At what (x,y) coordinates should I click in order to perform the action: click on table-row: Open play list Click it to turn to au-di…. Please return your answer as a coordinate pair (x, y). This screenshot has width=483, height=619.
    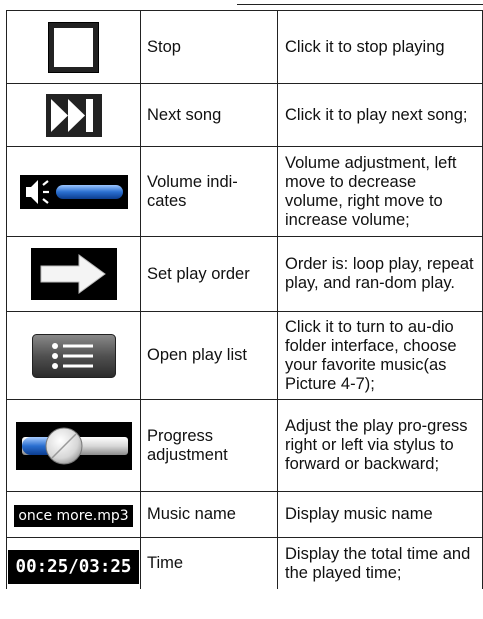
    Looking at the image, I should click on (244, 355).